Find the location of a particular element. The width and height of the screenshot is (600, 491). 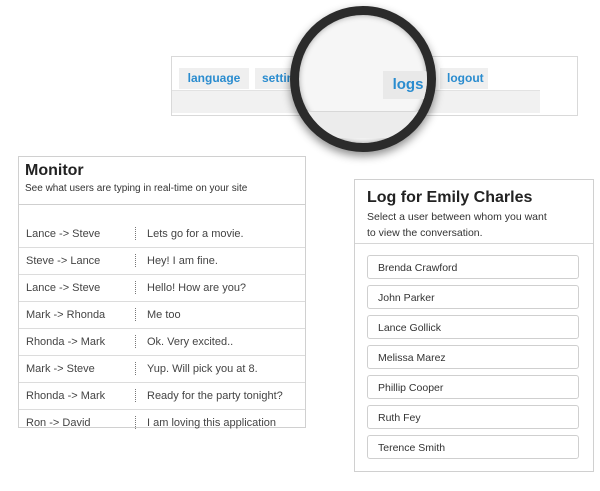

user-button: Ruth Fey is located at coordinates (473, 417).